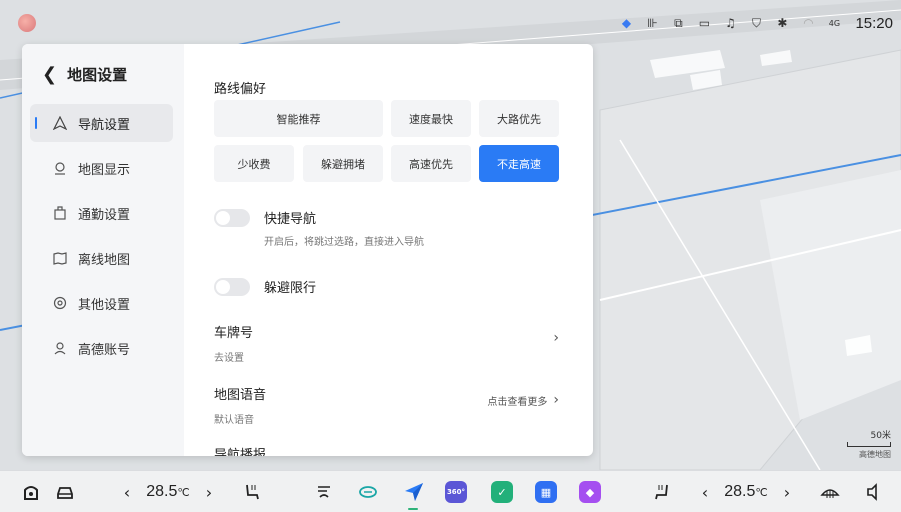  I want to click on plate-number-right: ›, so click(556, 338).